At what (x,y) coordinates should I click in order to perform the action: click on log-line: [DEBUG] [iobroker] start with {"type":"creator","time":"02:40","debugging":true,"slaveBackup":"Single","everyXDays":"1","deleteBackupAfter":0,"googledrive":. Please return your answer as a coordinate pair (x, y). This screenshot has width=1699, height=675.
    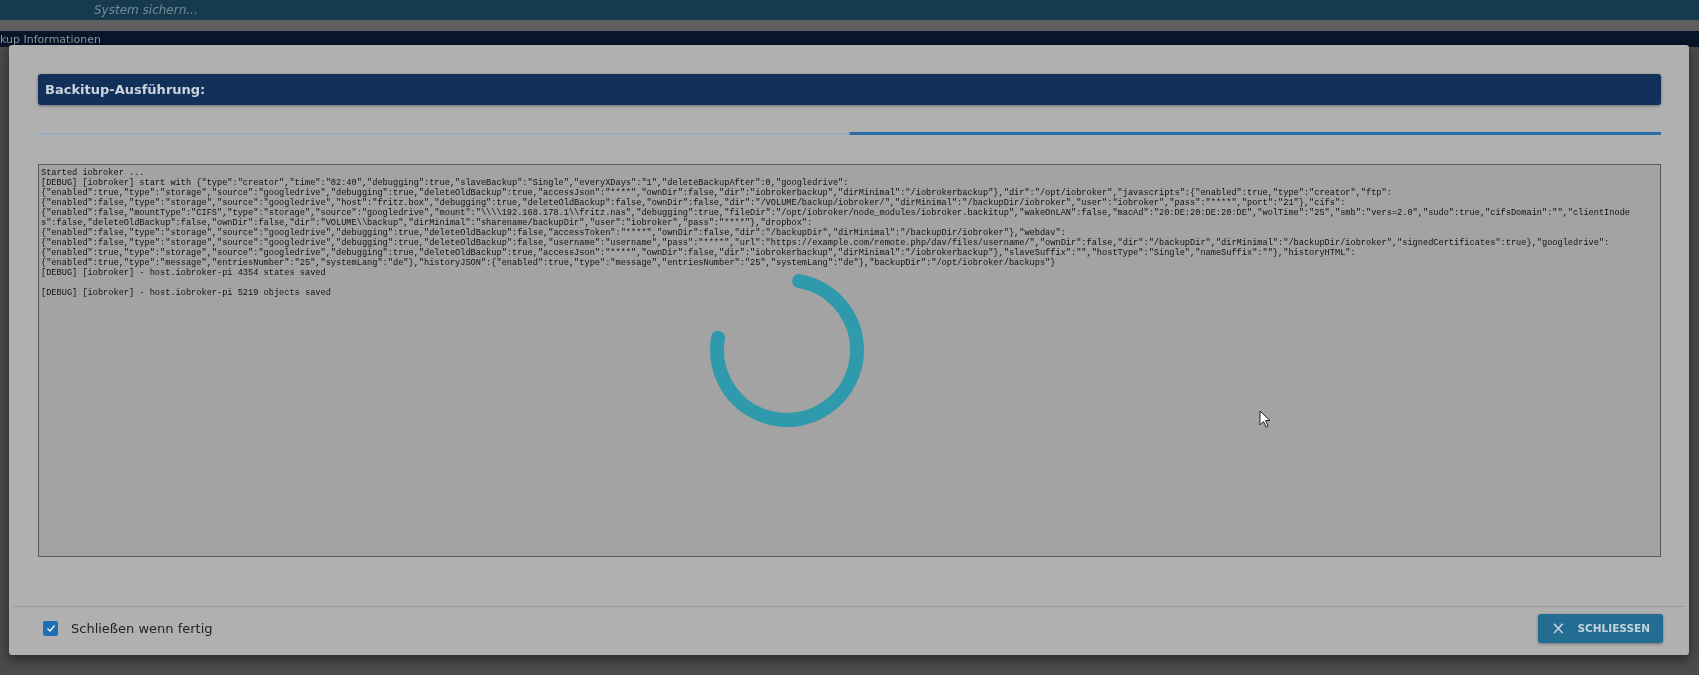
    Looking at the image, I should click on (445, 183).